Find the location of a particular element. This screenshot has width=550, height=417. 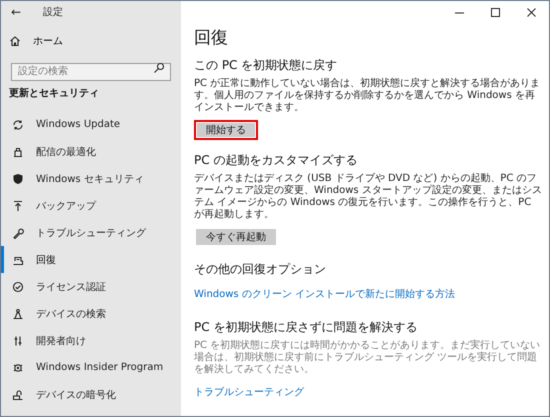

action-button: 開始する is located at coordinates (226, 130).